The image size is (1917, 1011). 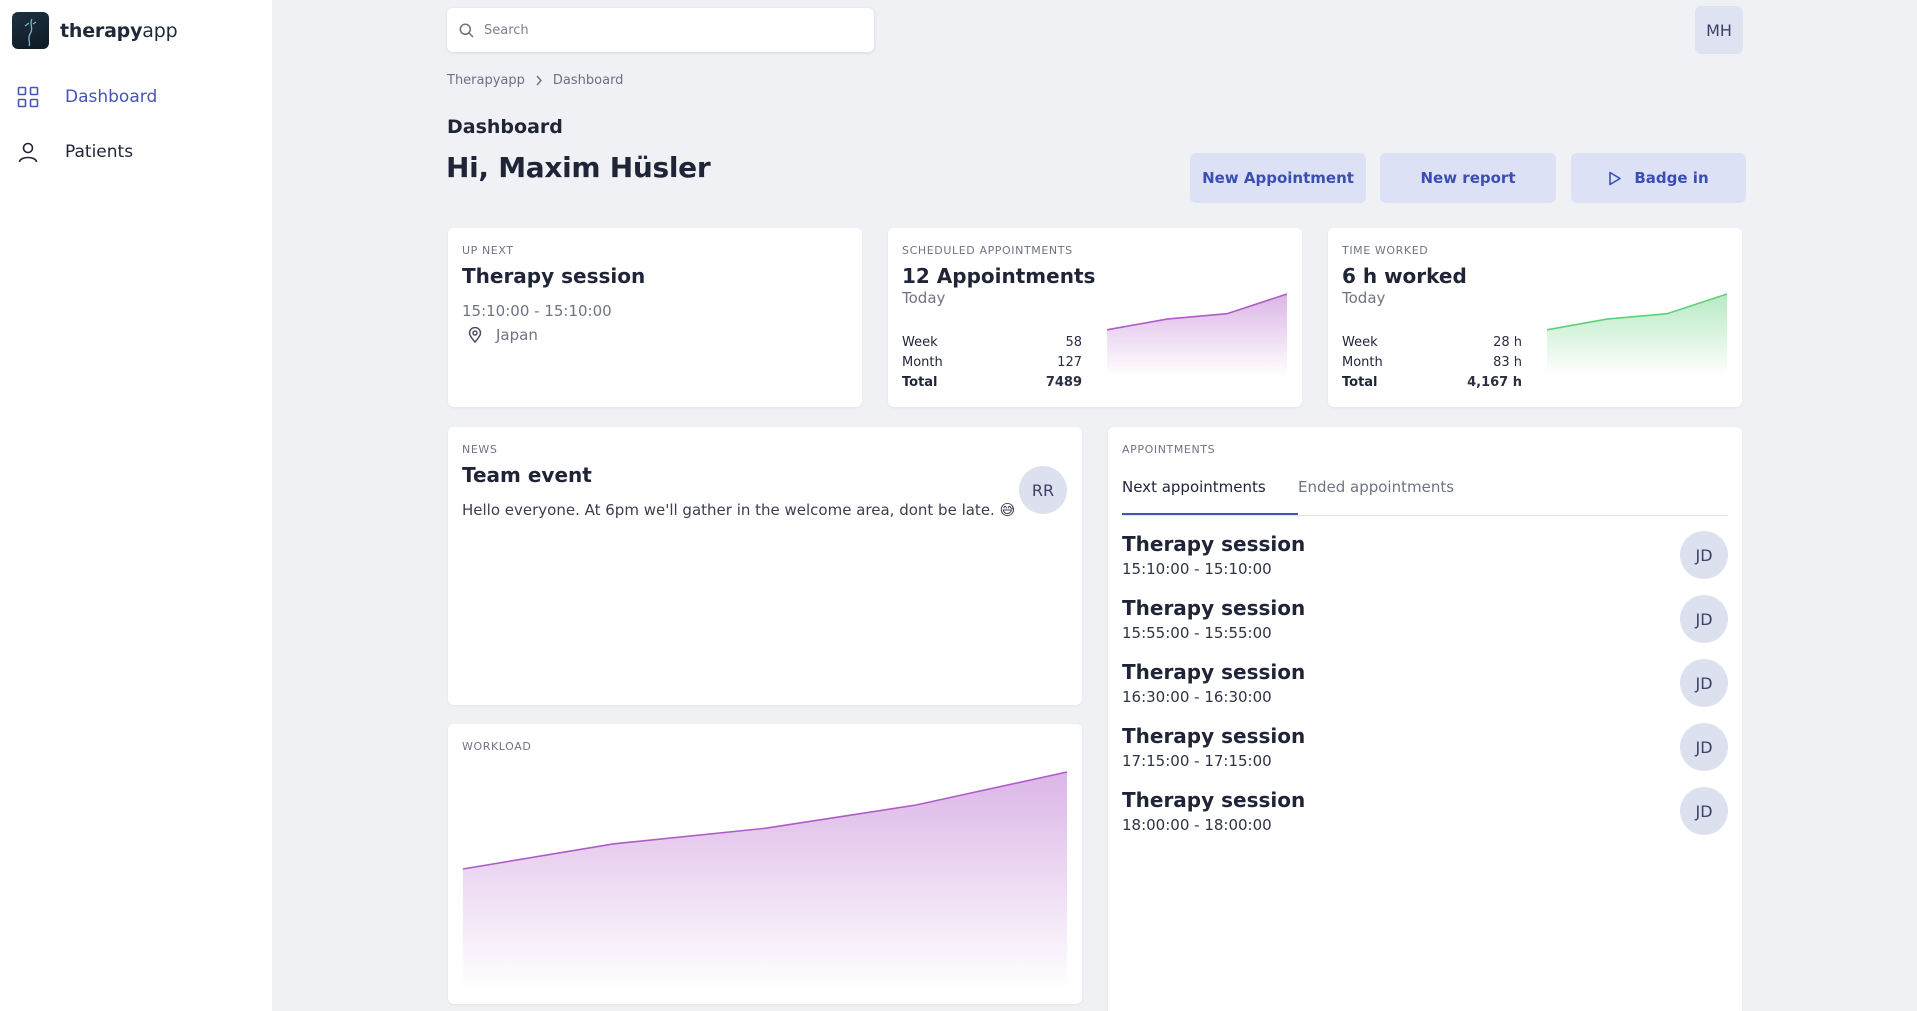 I want to click on workload-area-chart, so click(x=765, y=880).